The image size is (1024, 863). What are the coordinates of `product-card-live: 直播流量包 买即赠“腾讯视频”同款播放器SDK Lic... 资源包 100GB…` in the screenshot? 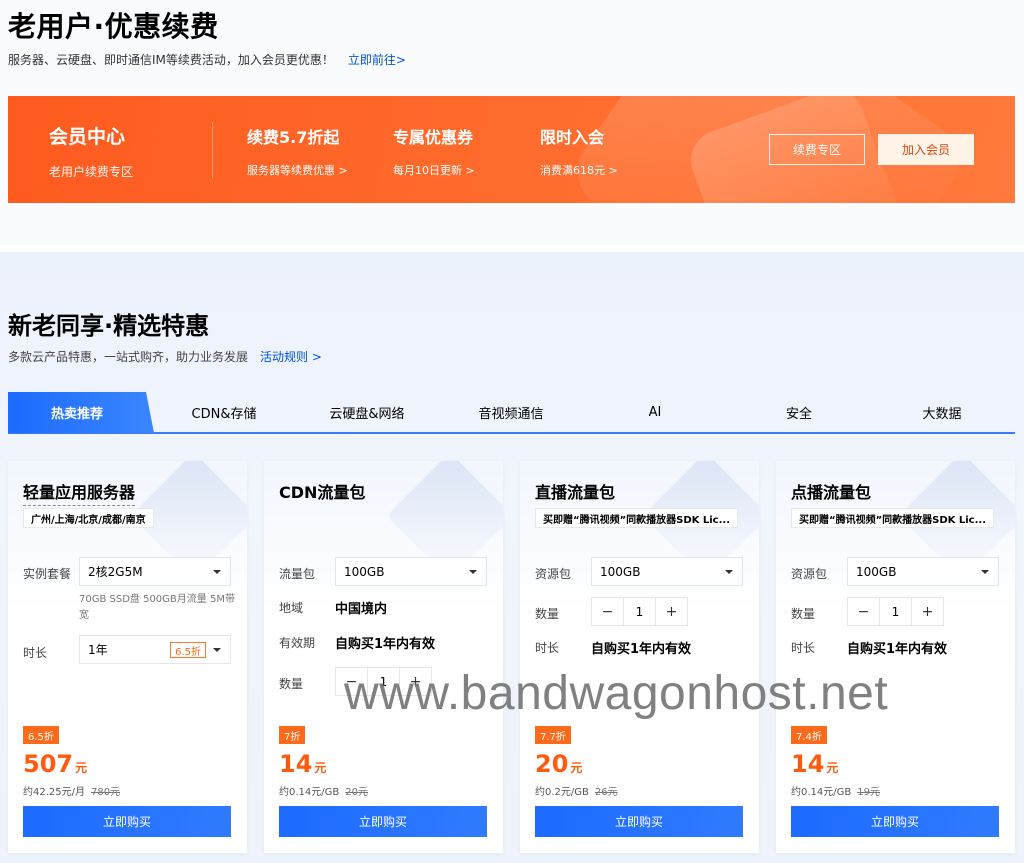 It's located at (639, 657).